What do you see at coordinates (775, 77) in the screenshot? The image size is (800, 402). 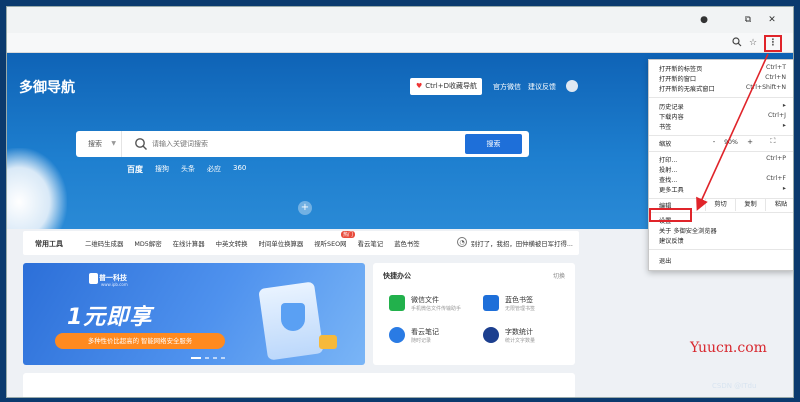 I see `menu-shortcut: Ctrl+N` at bounding box center [775, 77].